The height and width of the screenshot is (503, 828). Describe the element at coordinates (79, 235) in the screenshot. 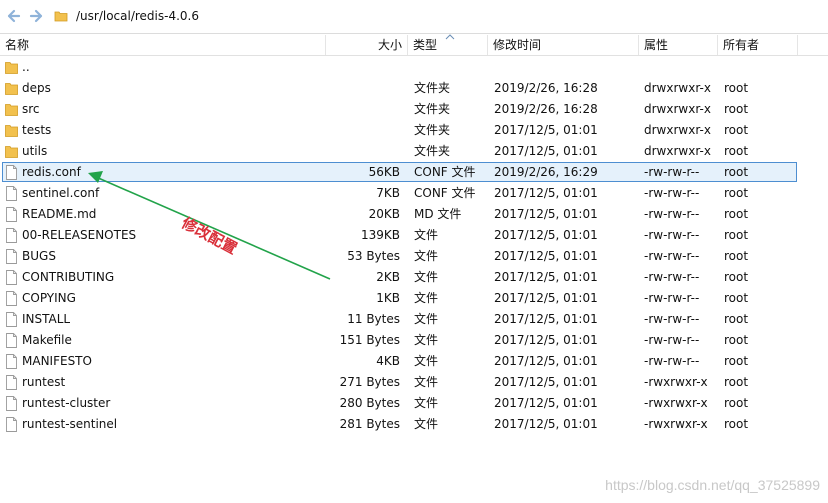

I see `file-name: 00-RELEASENOTES` at that location.